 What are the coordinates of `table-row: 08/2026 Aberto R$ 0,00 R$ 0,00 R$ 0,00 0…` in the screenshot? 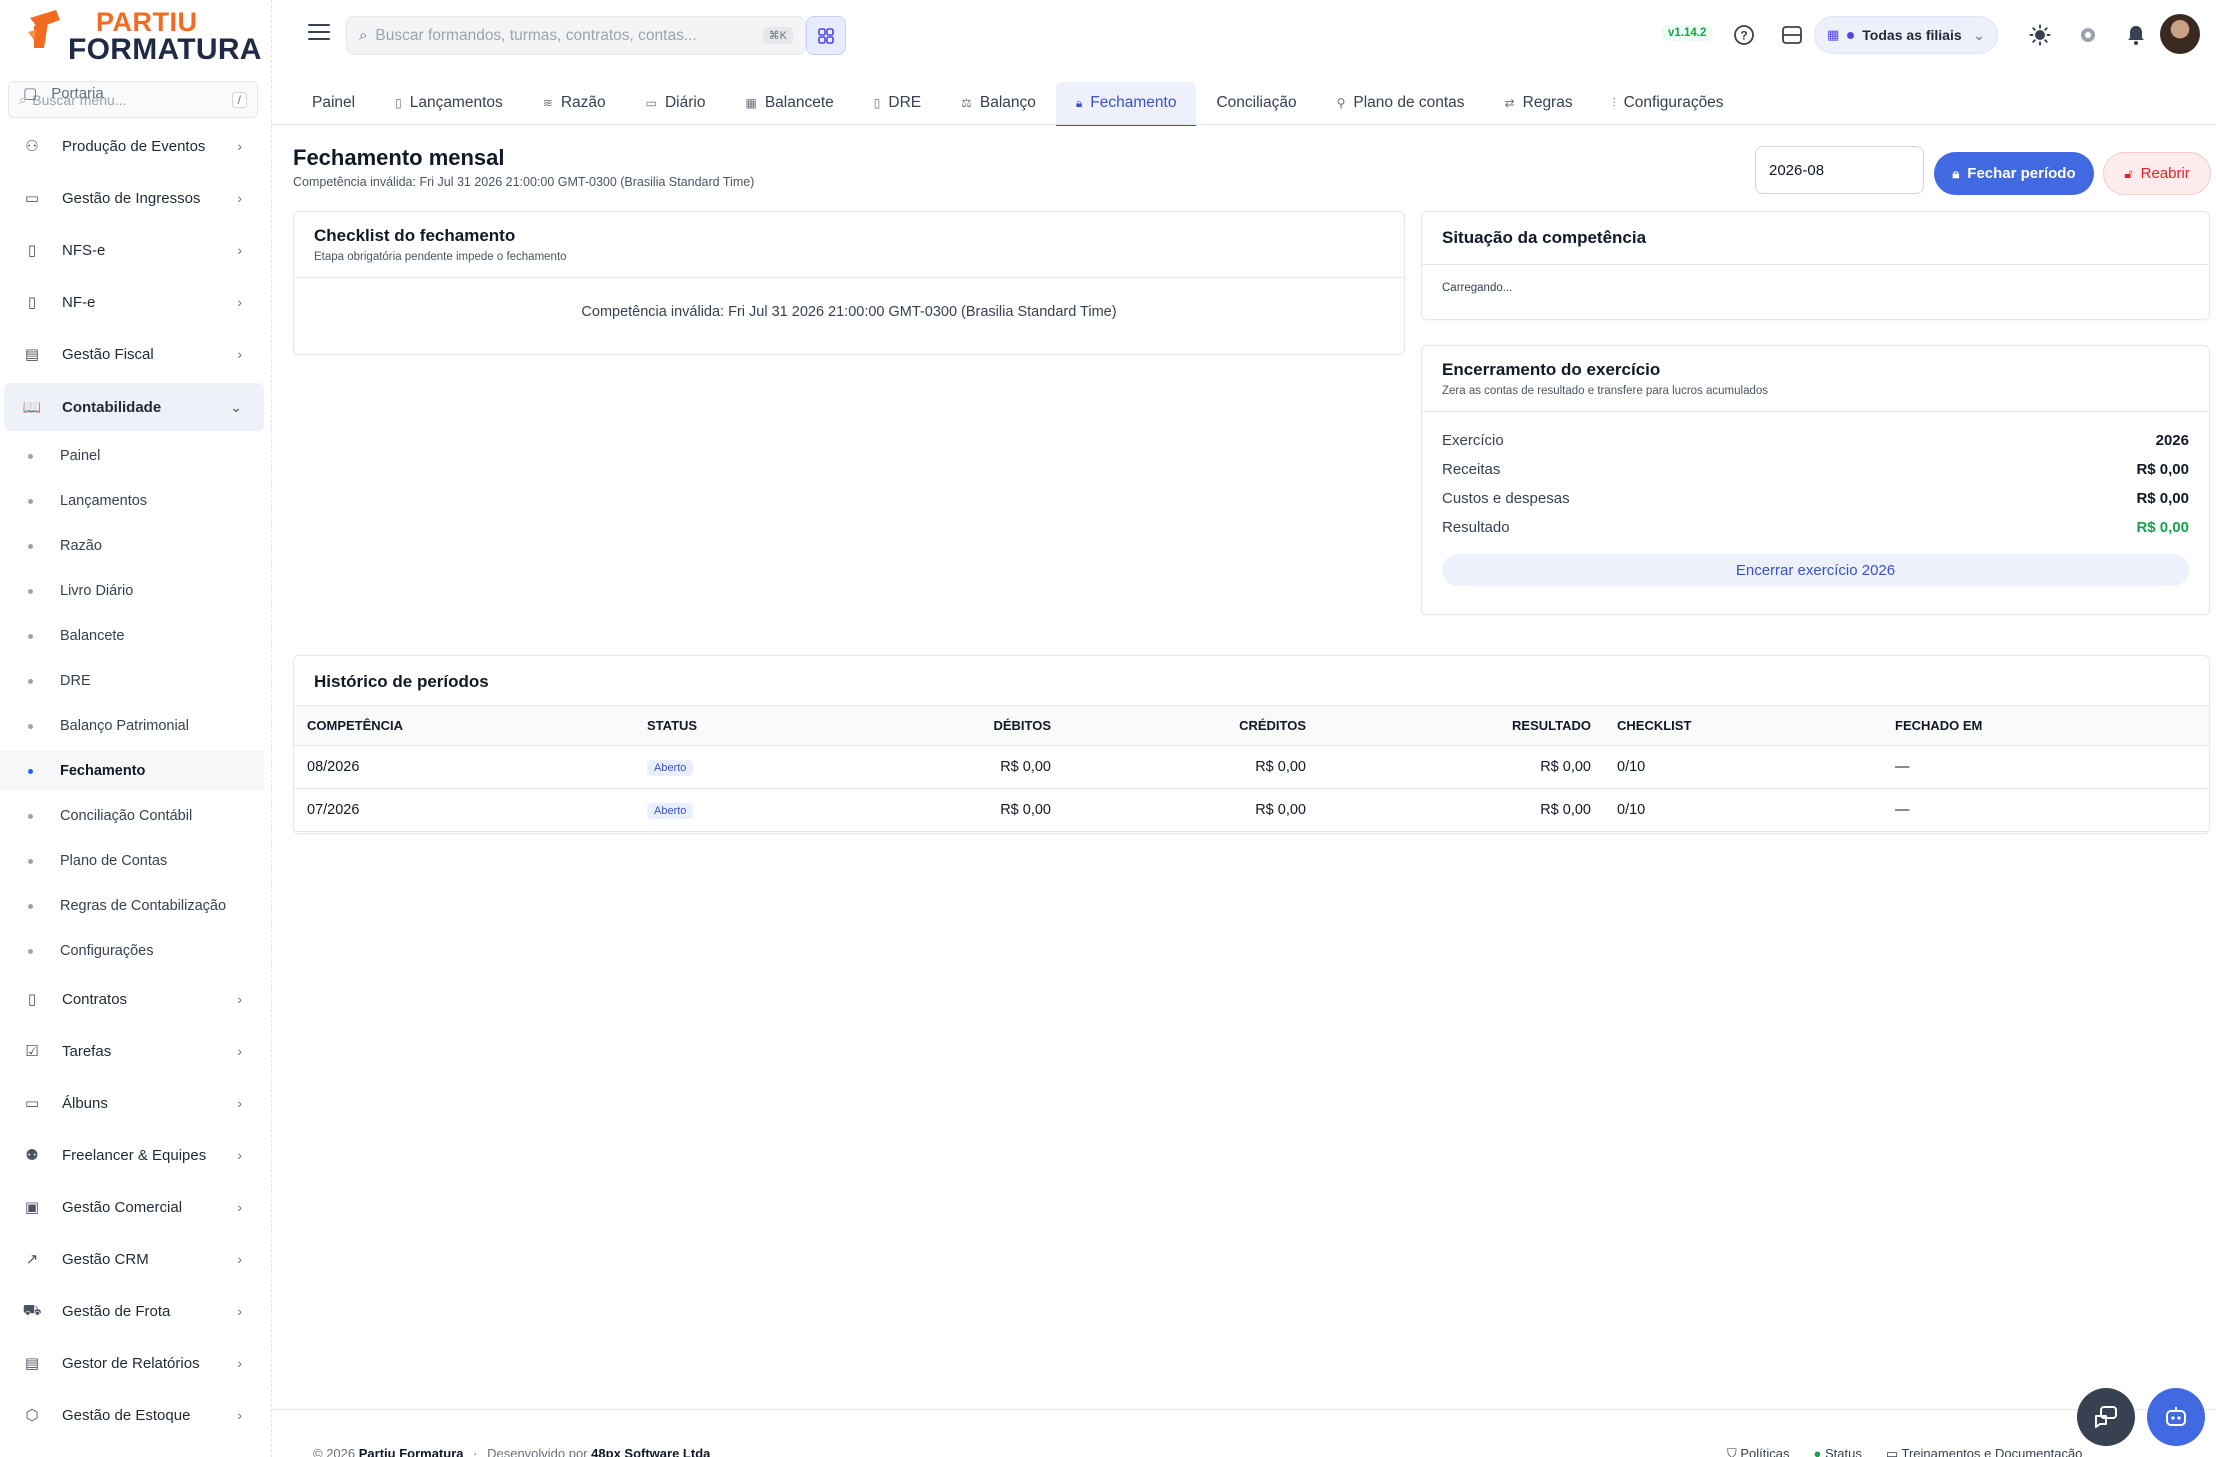 It's located at (1251, 767).